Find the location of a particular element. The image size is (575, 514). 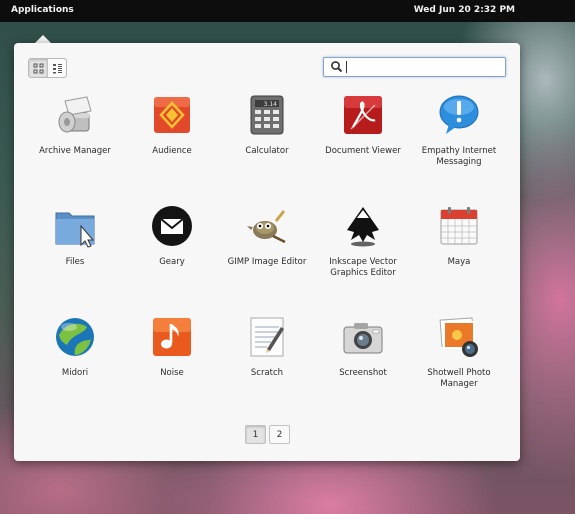

view-mode-toggle is located at coordinates (47, 68).